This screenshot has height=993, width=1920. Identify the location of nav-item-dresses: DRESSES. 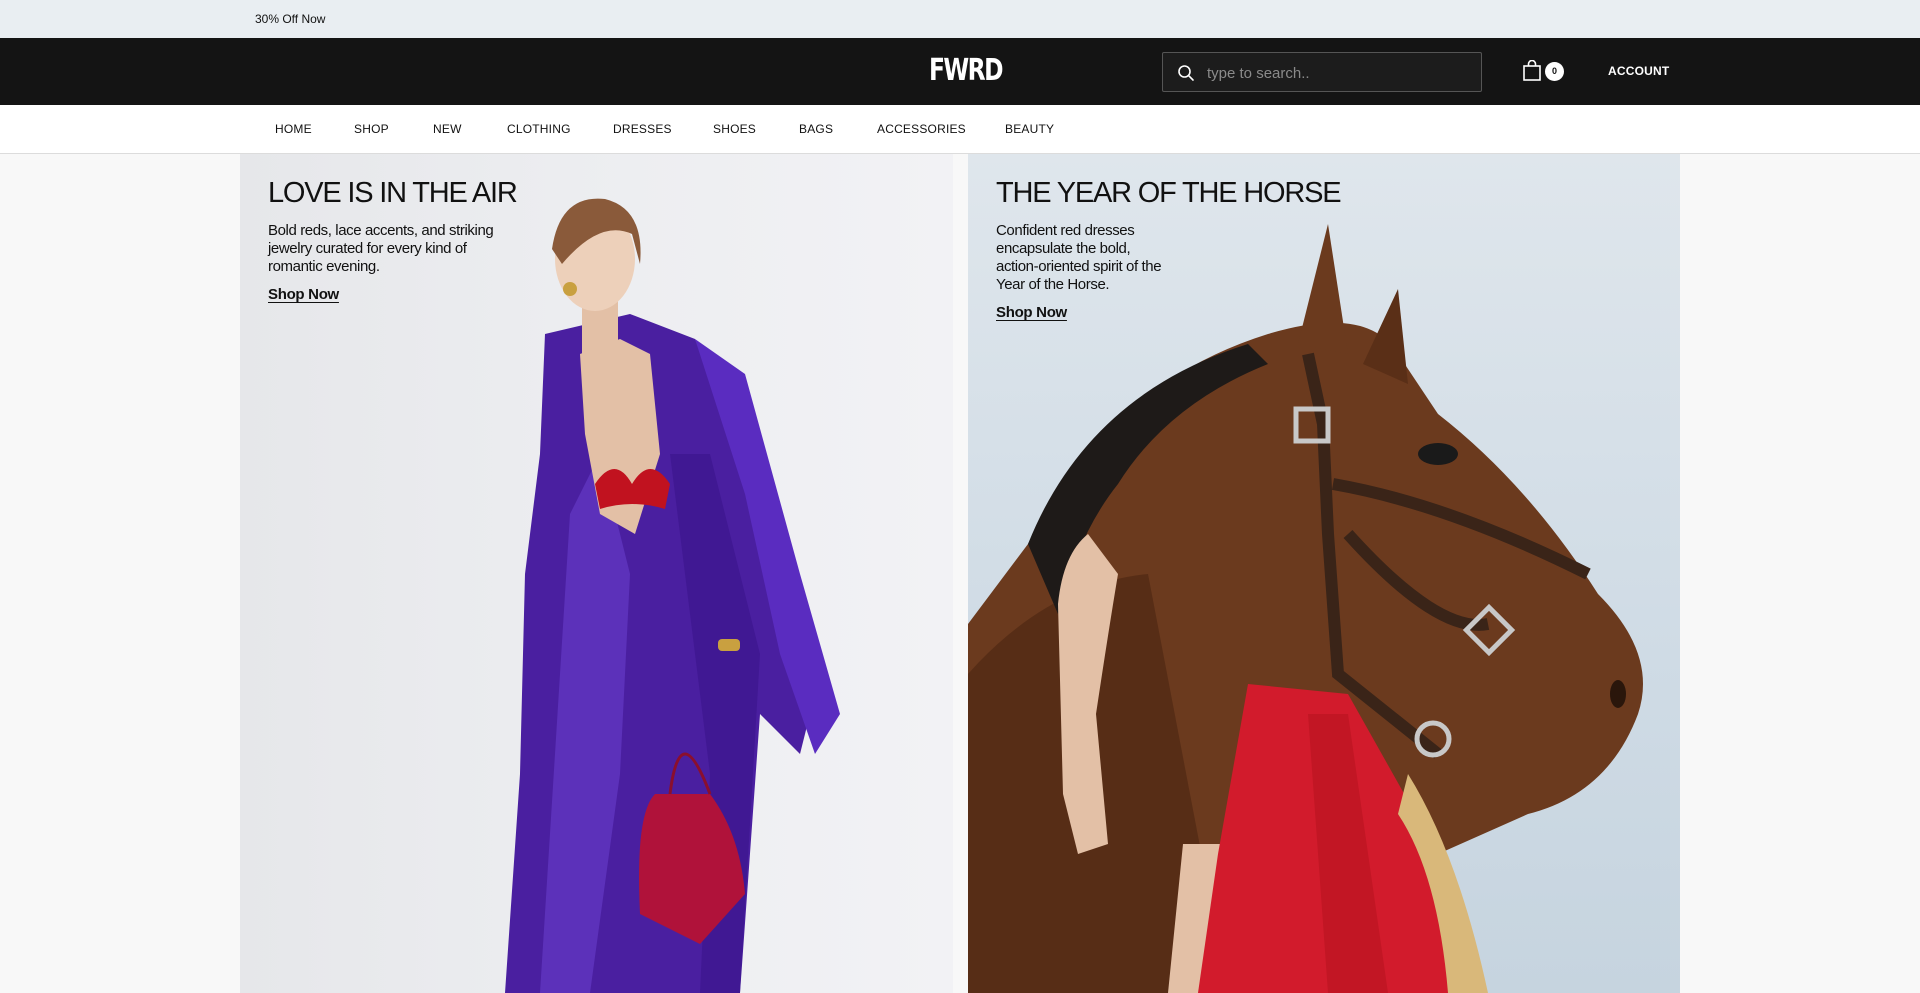
(642, 129).